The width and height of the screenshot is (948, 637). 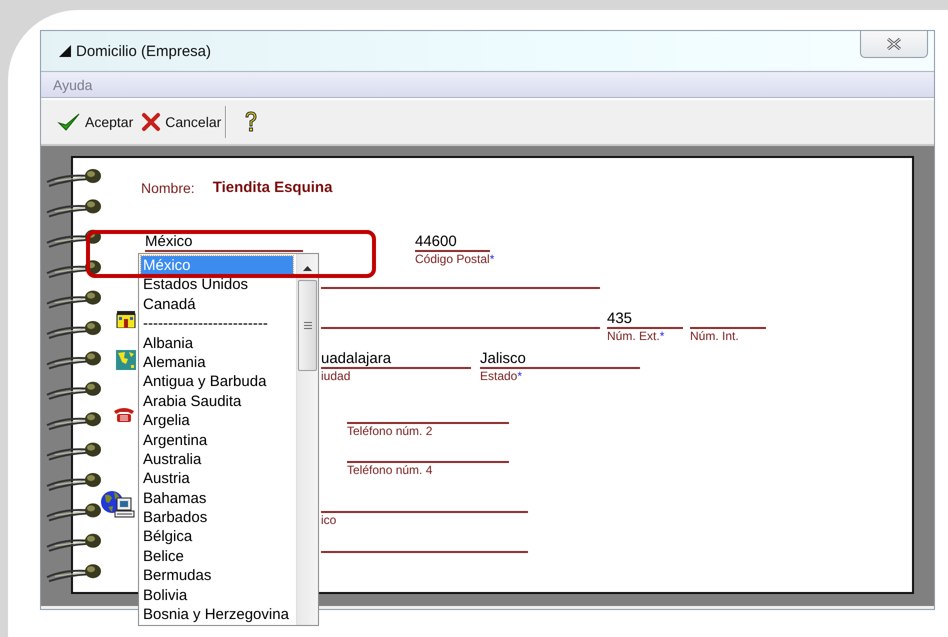 I want to click on checkmark-icon, so click(x=69, y=122).